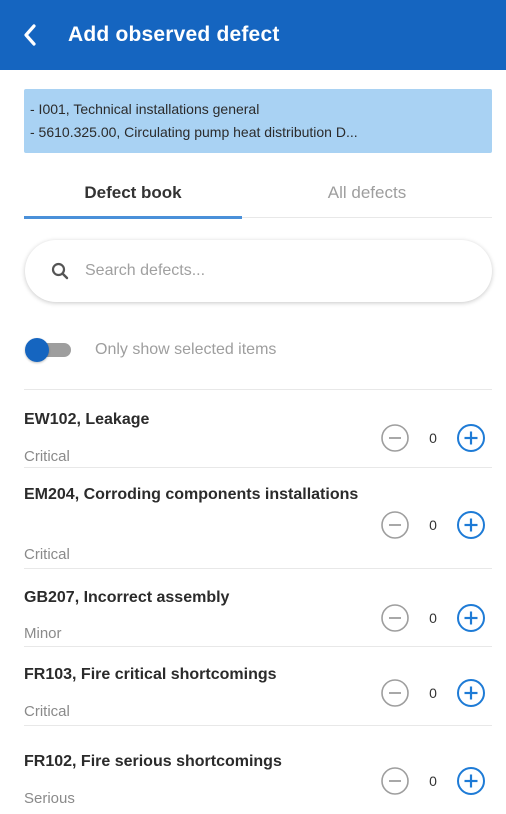  I want to click on defect-row-gb207: GB207, Incorrect assembly Minor 0, so click(258, 608).